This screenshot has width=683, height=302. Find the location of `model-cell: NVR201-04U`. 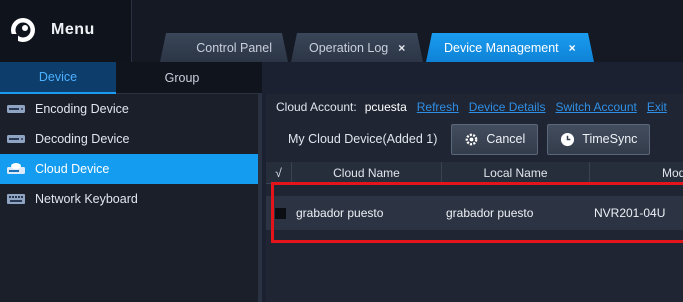

model-cell: NVR201-04U is located at coordinates (630, 213).